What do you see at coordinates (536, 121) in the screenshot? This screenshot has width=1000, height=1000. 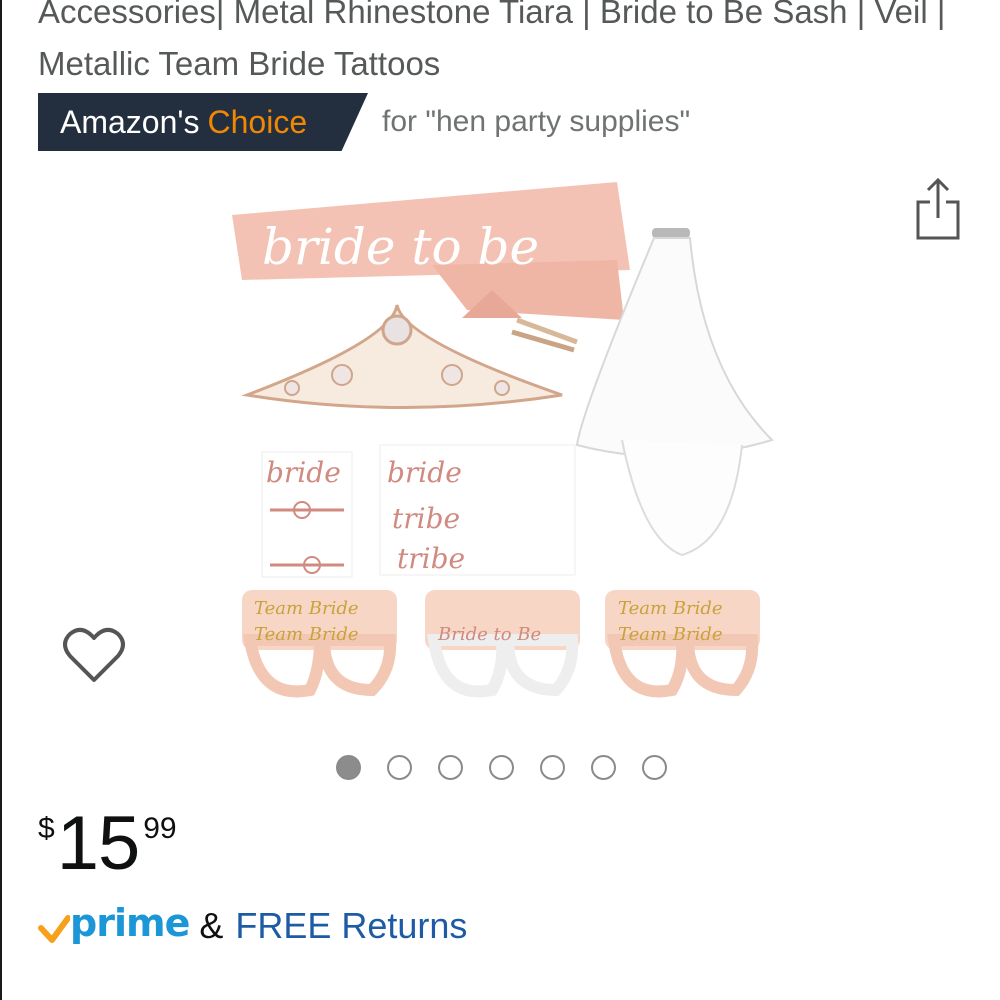 I see `badge-context: for "hen party supplies"` at bounding box center [536, 121].